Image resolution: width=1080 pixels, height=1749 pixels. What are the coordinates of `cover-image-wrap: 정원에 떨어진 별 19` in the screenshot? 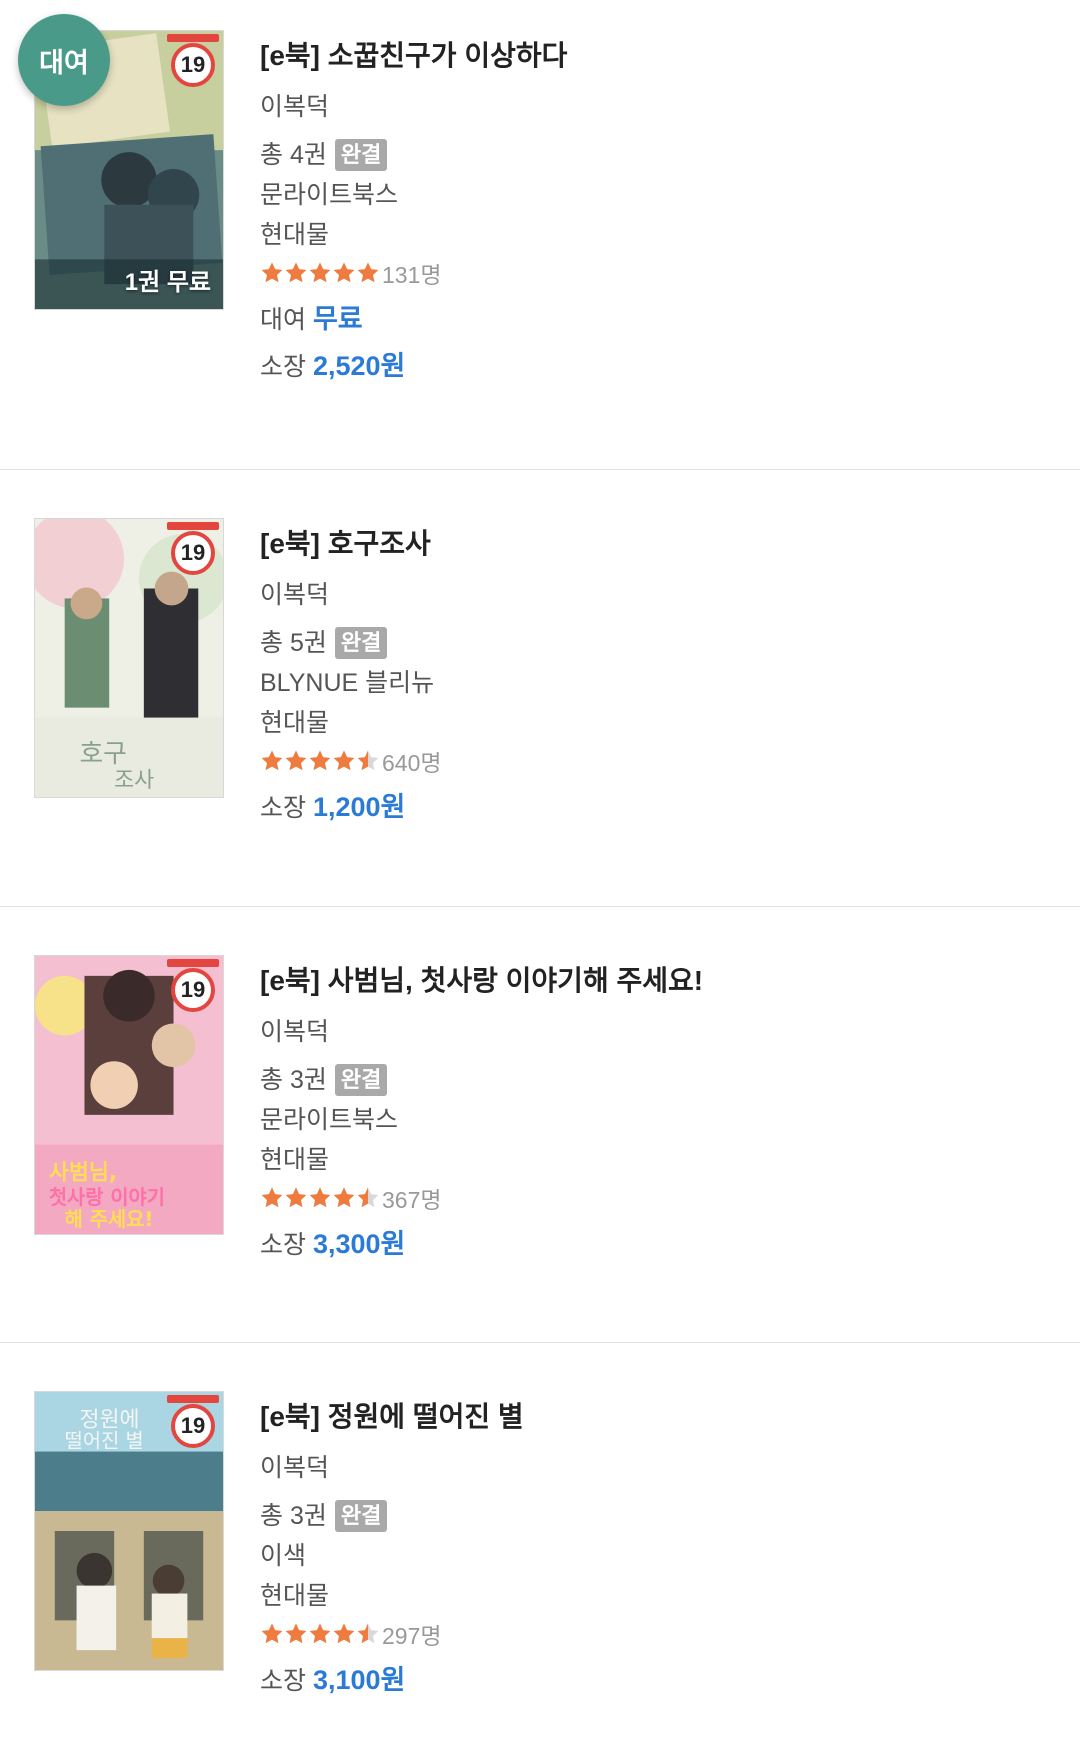 It's located at (129, 1531).